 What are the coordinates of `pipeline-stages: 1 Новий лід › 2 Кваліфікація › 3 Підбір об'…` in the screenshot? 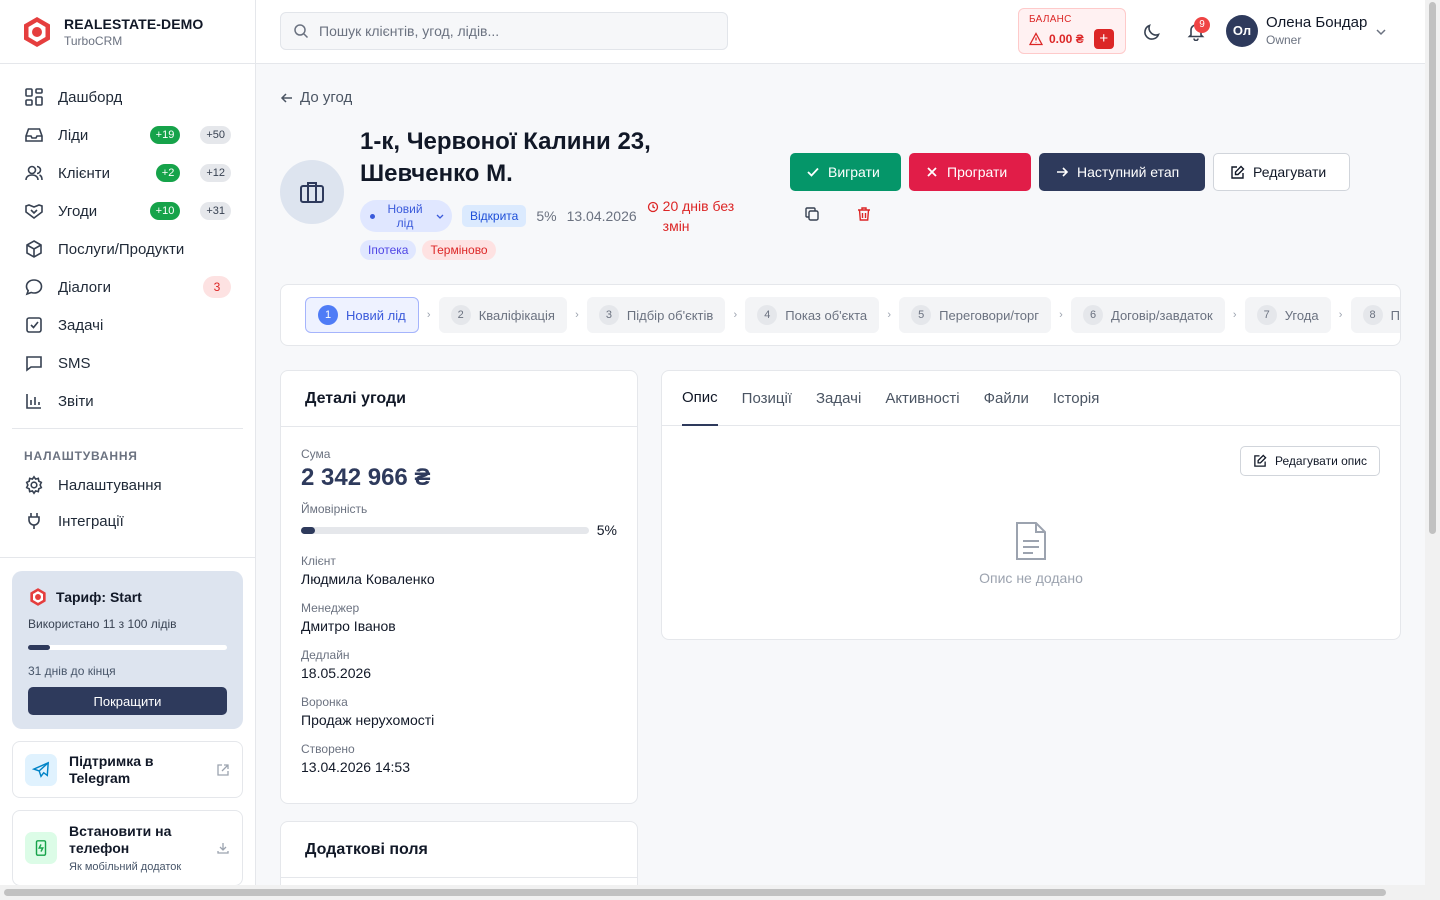 It's located at (840, 315).